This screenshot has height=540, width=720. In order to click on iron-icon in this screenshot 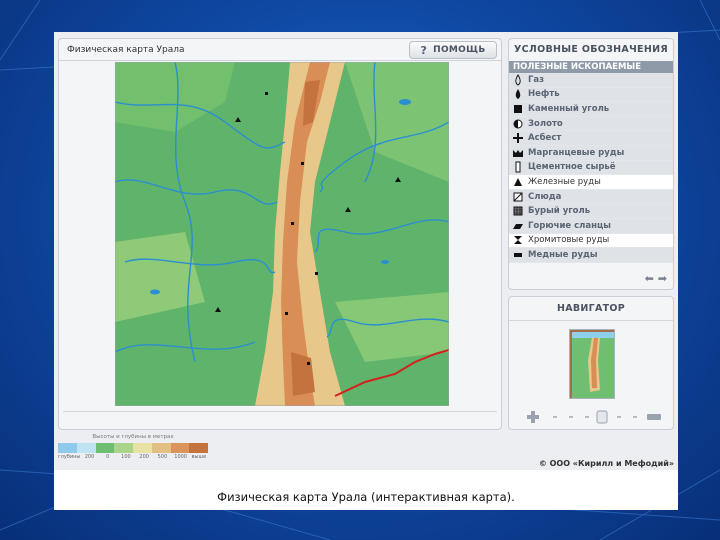, I will do `click(518, 182)`.